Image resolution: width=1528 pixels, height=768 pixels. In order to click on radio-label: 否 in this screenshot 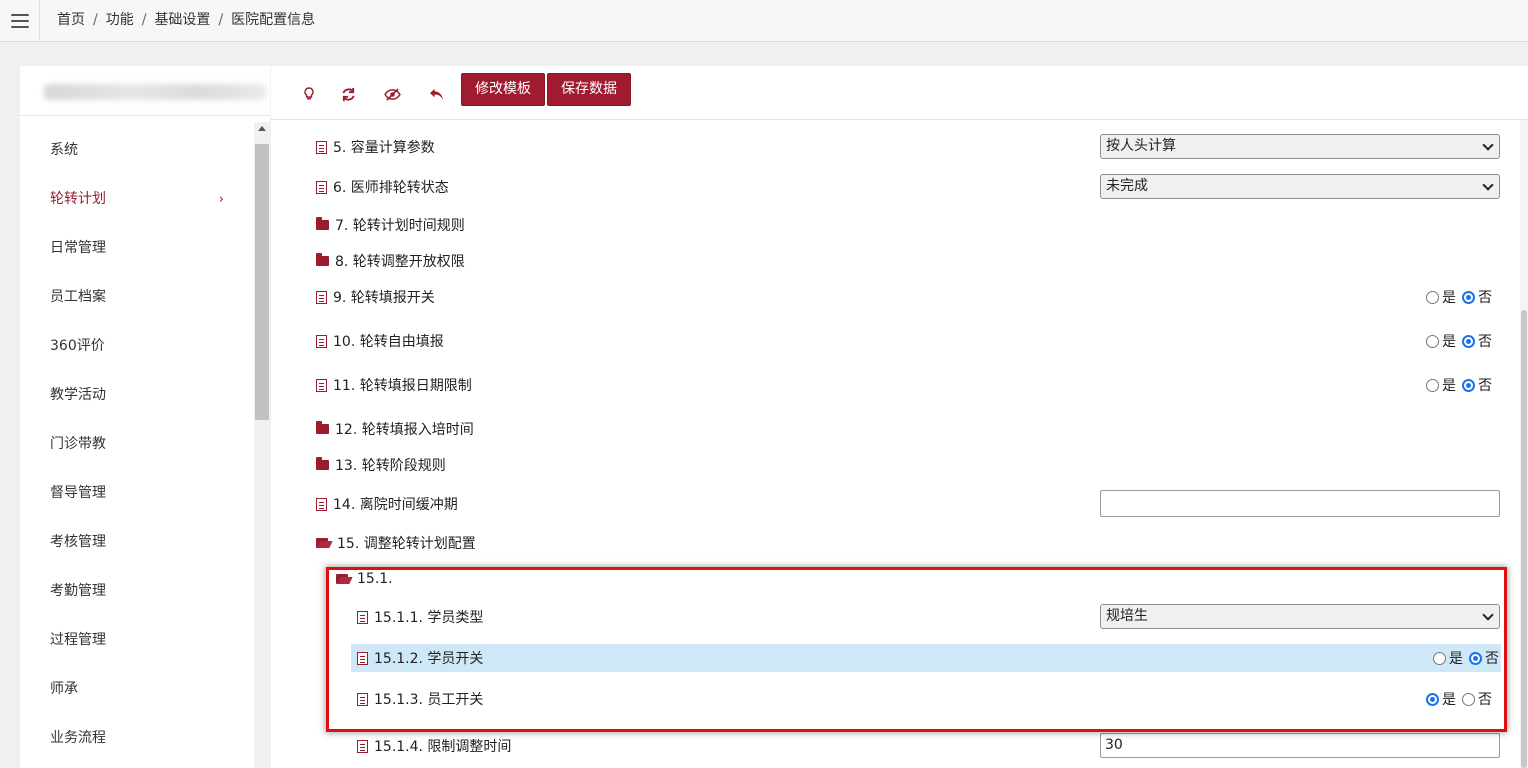, I will do `click(1492, 659)`.